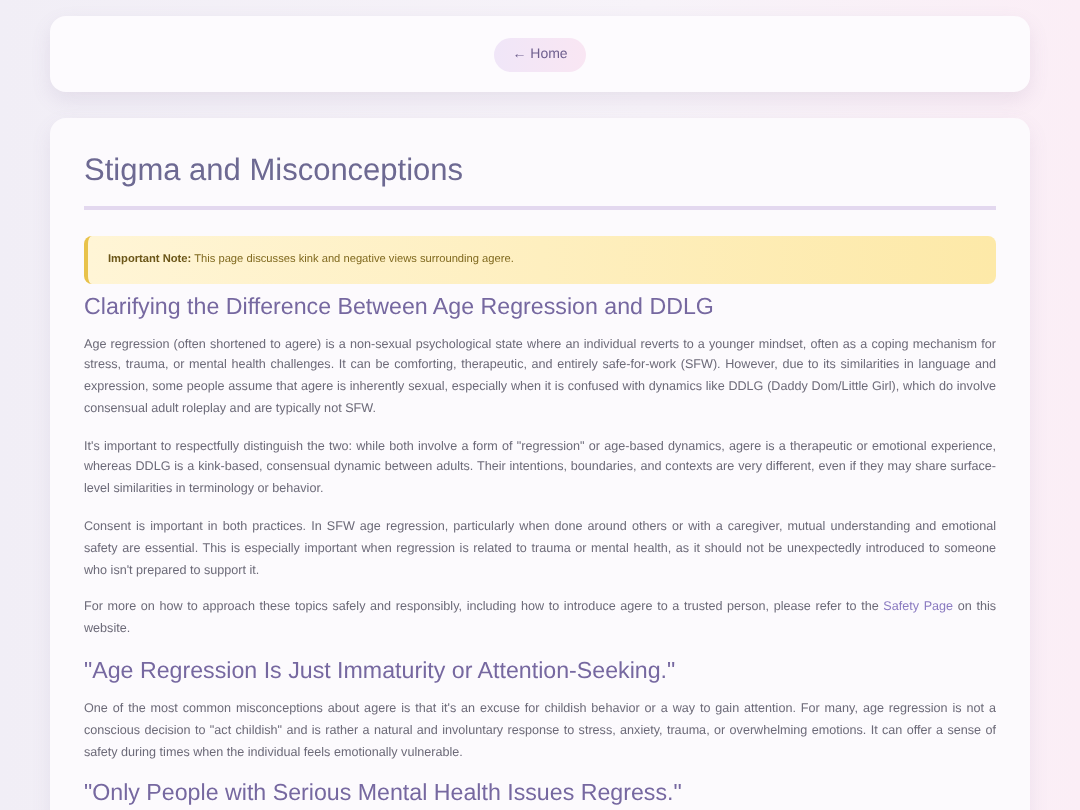 This screenshot has width=1080, height=810. What do you see at coordinates (384, 793) in the screenshot?
I see `section-heading: "Only People with Serious Mental Health Issues Regress."` at bounding box center [384, 793].